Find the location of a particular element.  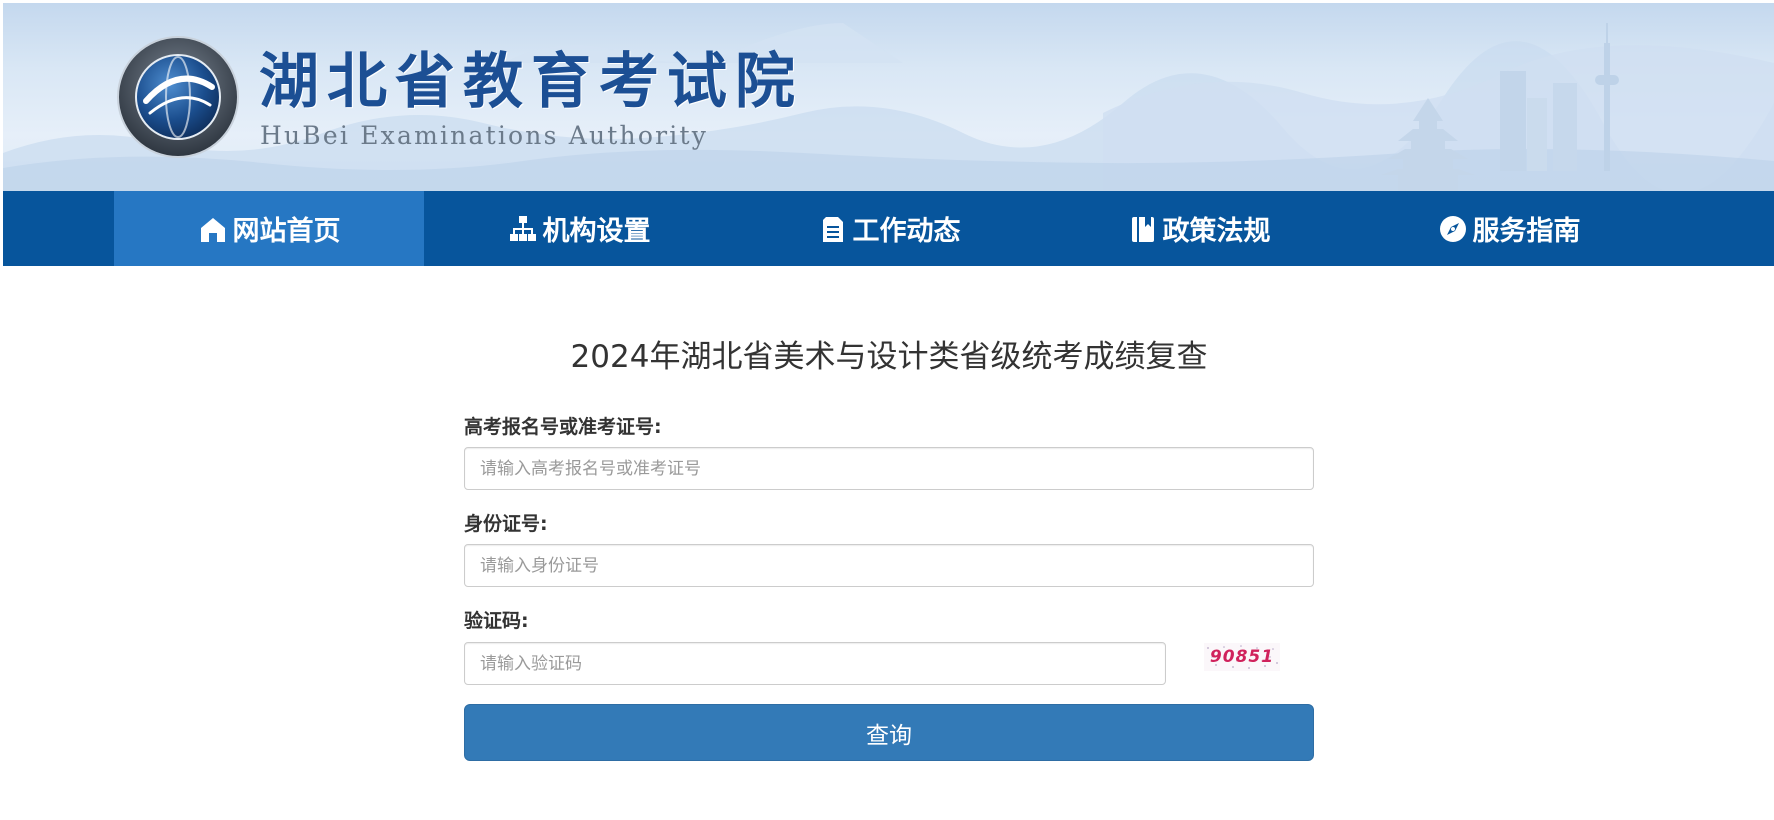

site-title-chinese: 湖北省教育考试院 is located at coordinates (531, 82).